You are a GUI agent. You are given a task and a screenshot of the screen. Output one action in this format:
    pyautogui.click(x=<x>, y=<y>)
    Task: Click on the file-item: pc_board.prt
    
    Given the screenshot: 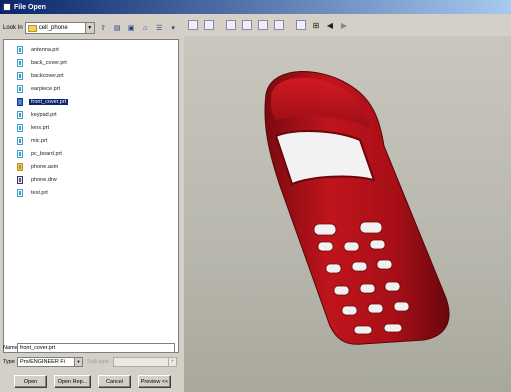 What is the action you would take?
    pyautogui.click(x=91, y=153)
    